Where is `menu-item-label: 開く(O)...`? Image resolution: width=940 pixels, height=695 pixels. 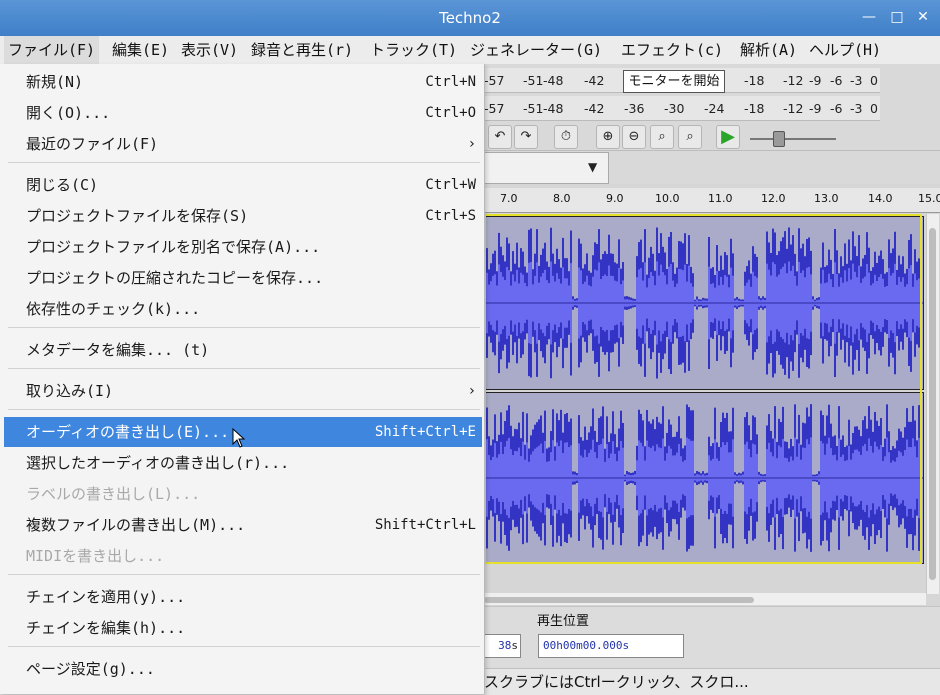 menu-item-label: 開く(O)... is located at coordinates (68, 113).